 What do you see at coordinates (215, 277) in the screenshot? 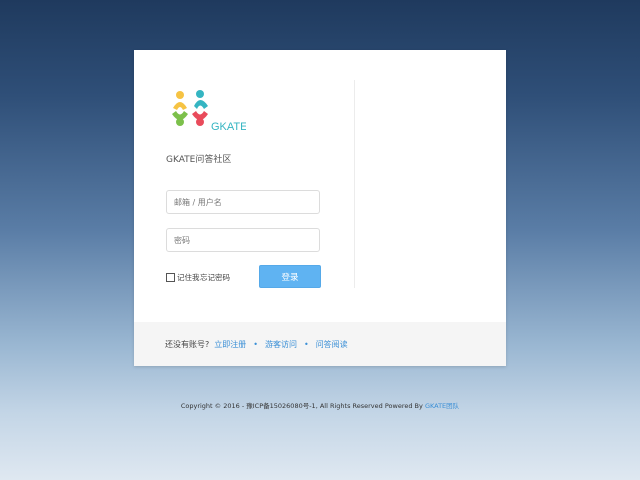
I see `forgot-password-link: 忘记密码` at bounding box center [215, 277].